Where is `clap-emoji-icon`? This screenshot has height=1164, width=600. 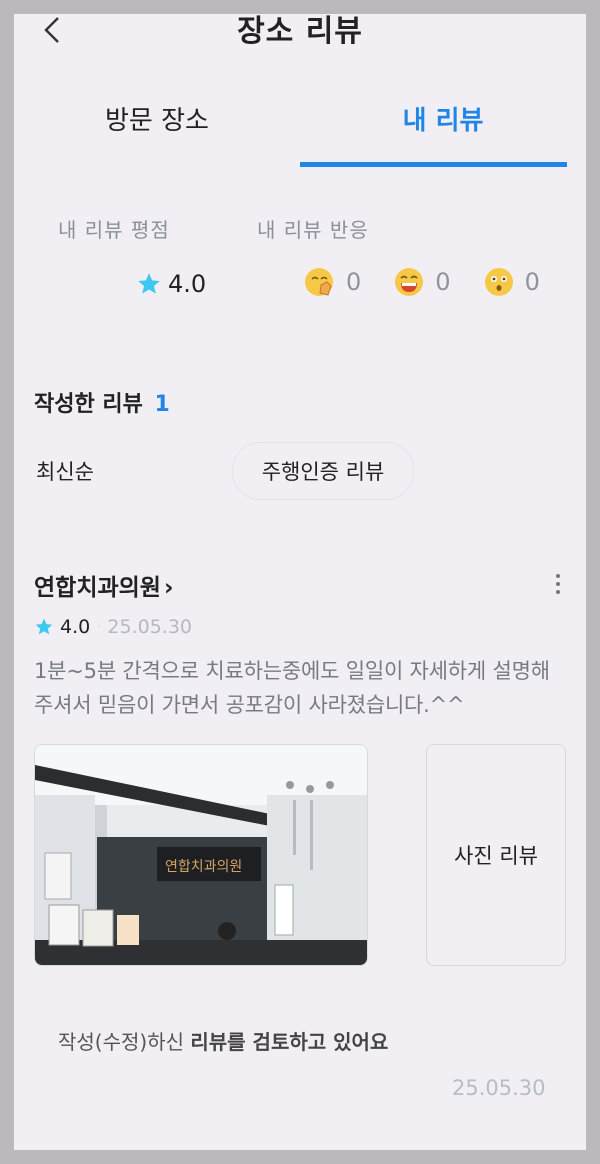 clap-emoji-icon is located at coordinates (320, 282).